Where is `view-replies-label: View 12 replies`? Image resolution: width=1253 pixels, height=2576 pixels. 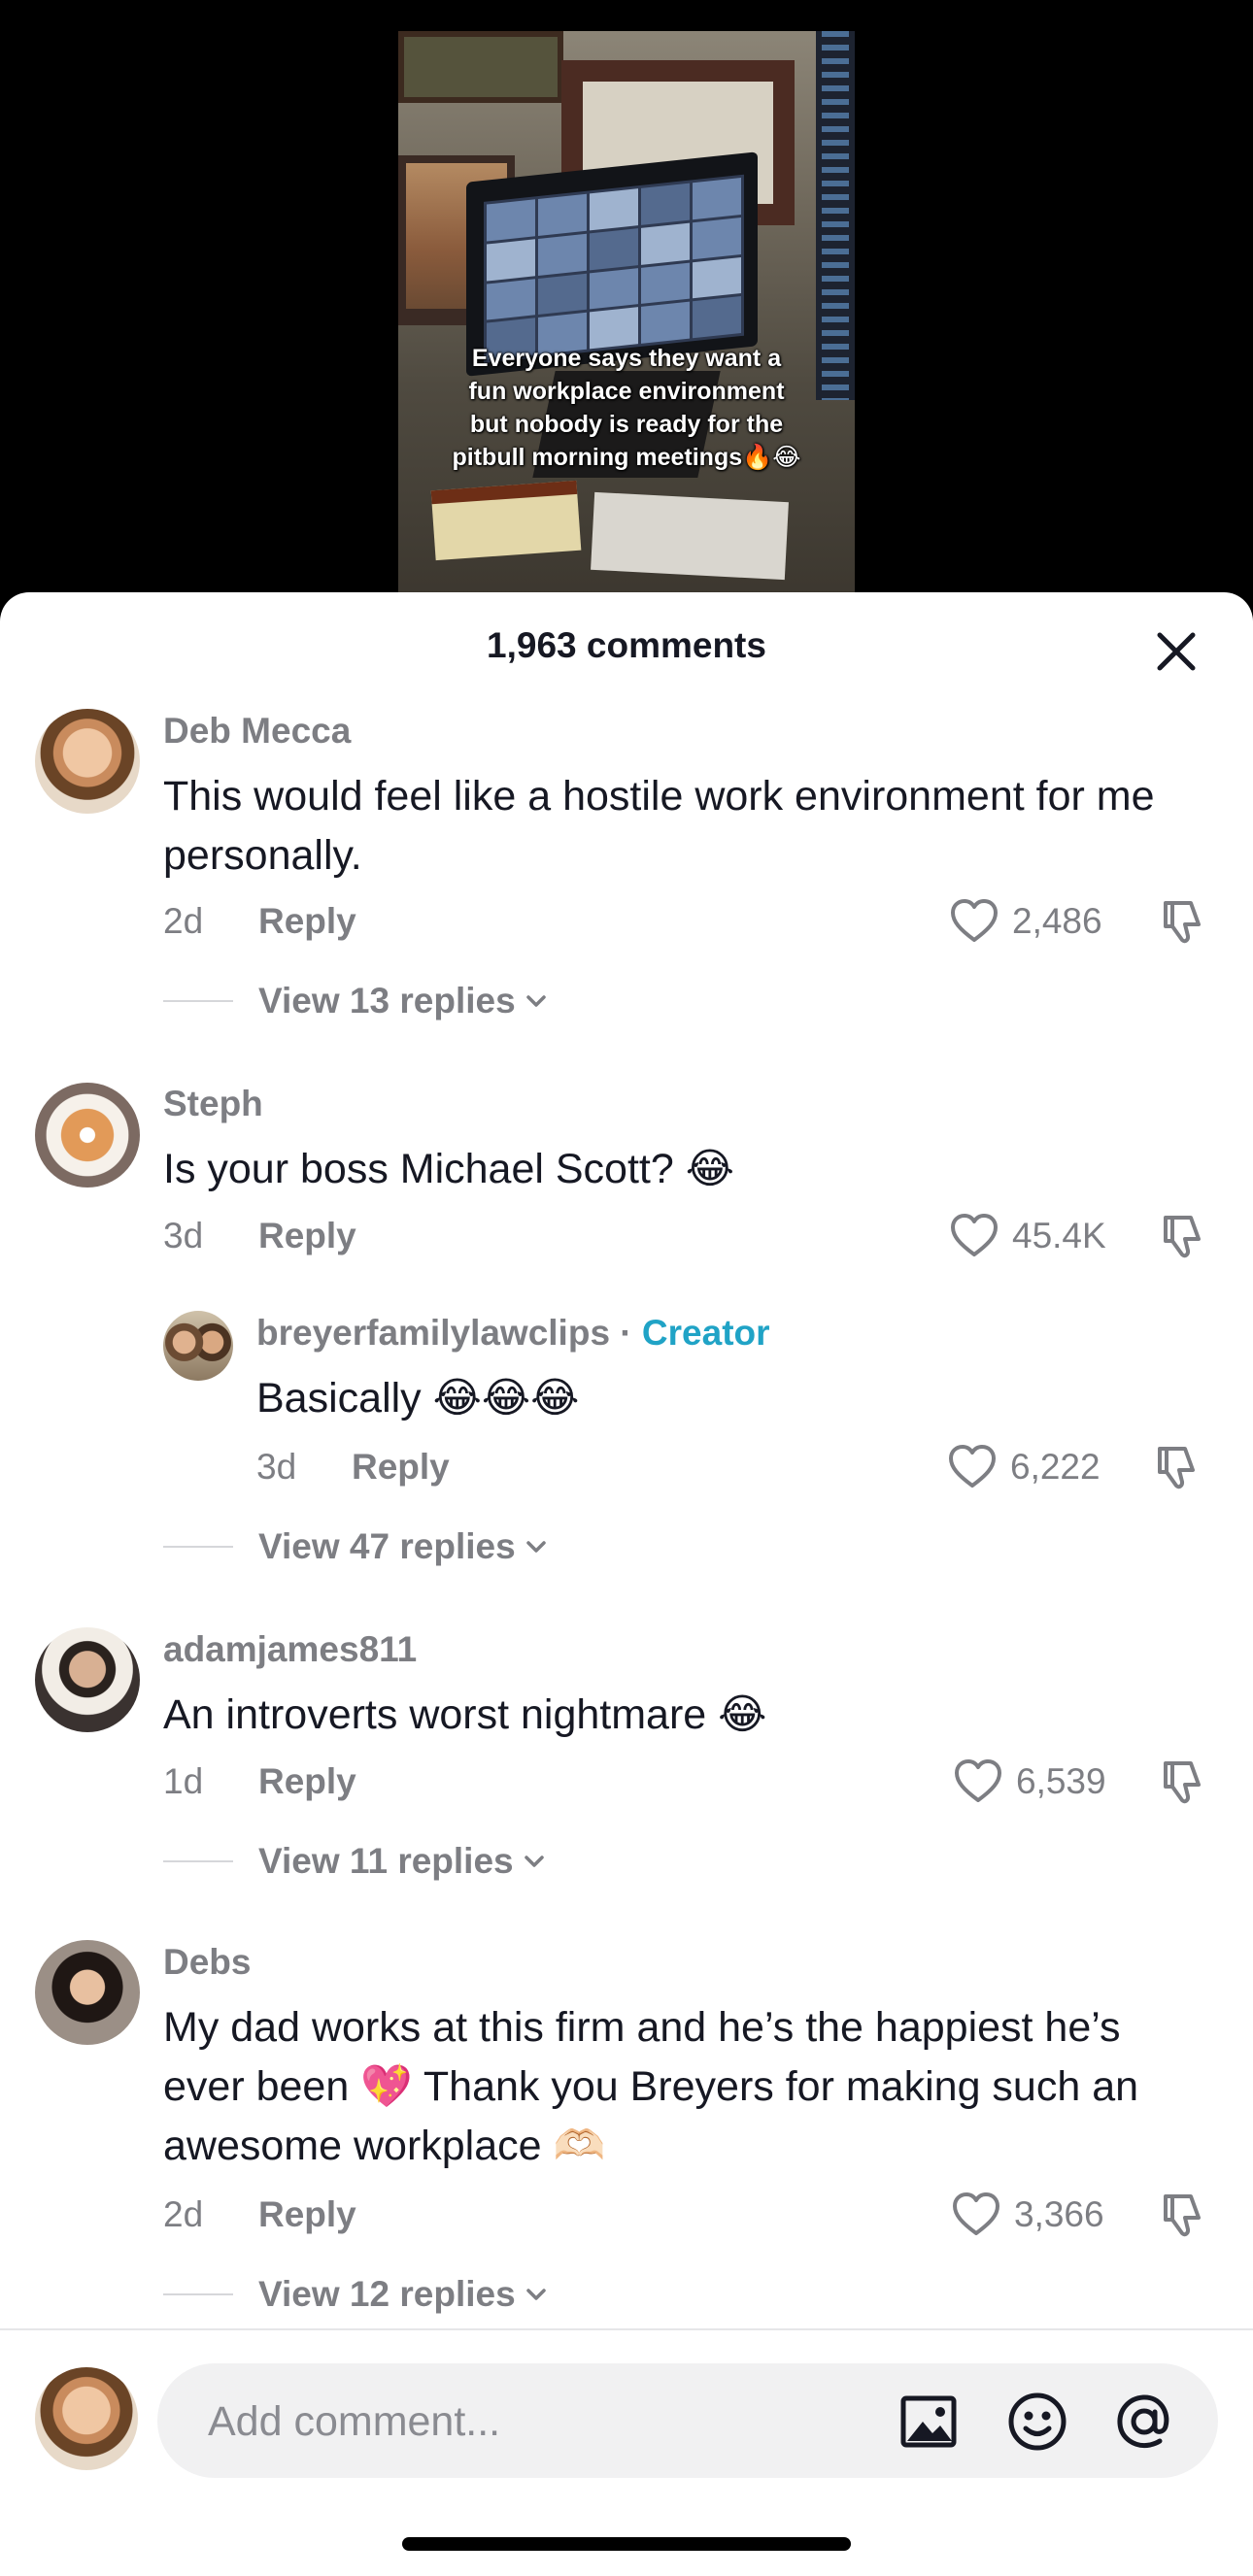 view-replies-label: View 12 replies is located at coordinates (387, 2294).